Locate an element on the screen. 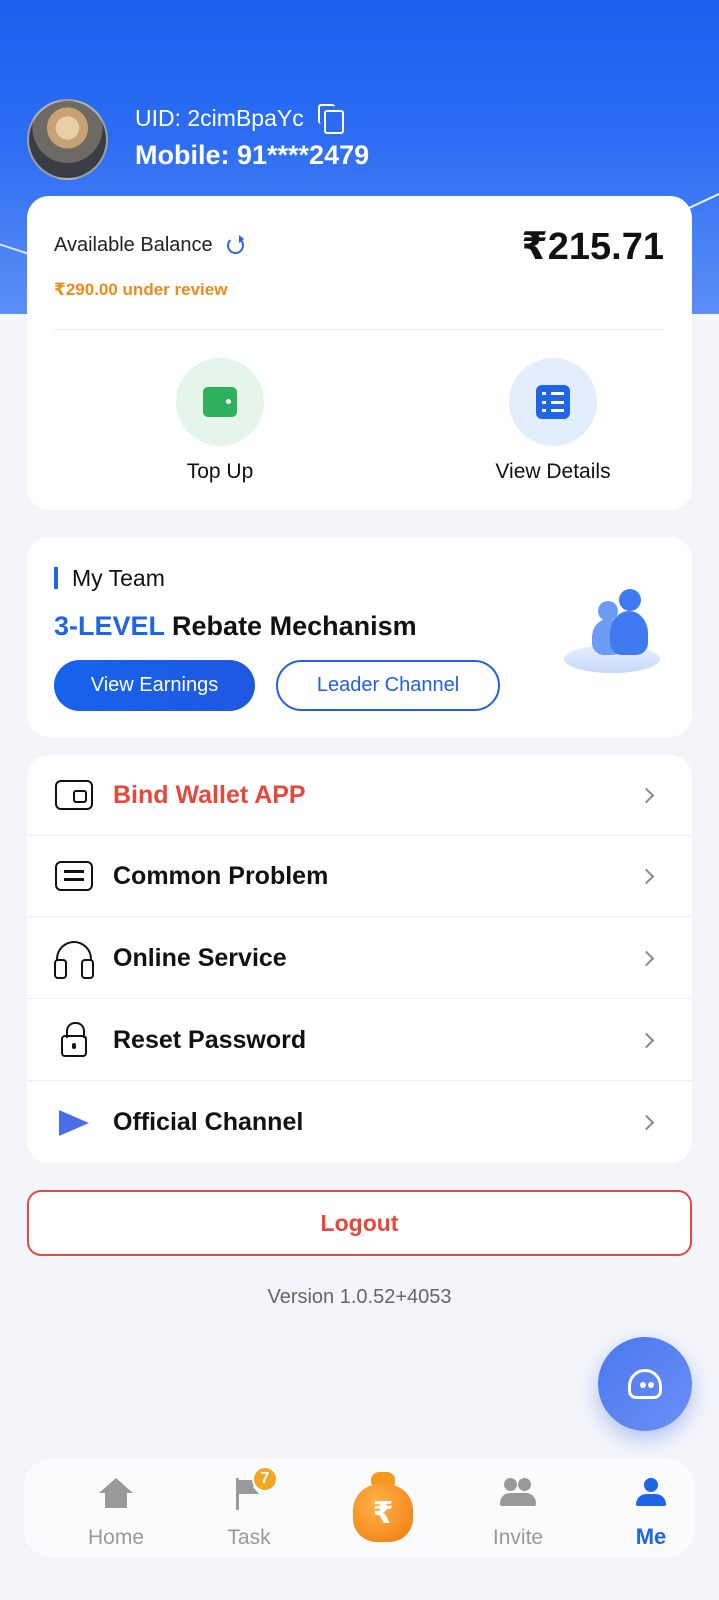 The height and width of the screenshot is (1600, 719). divider is located at coordinates (359, 329).